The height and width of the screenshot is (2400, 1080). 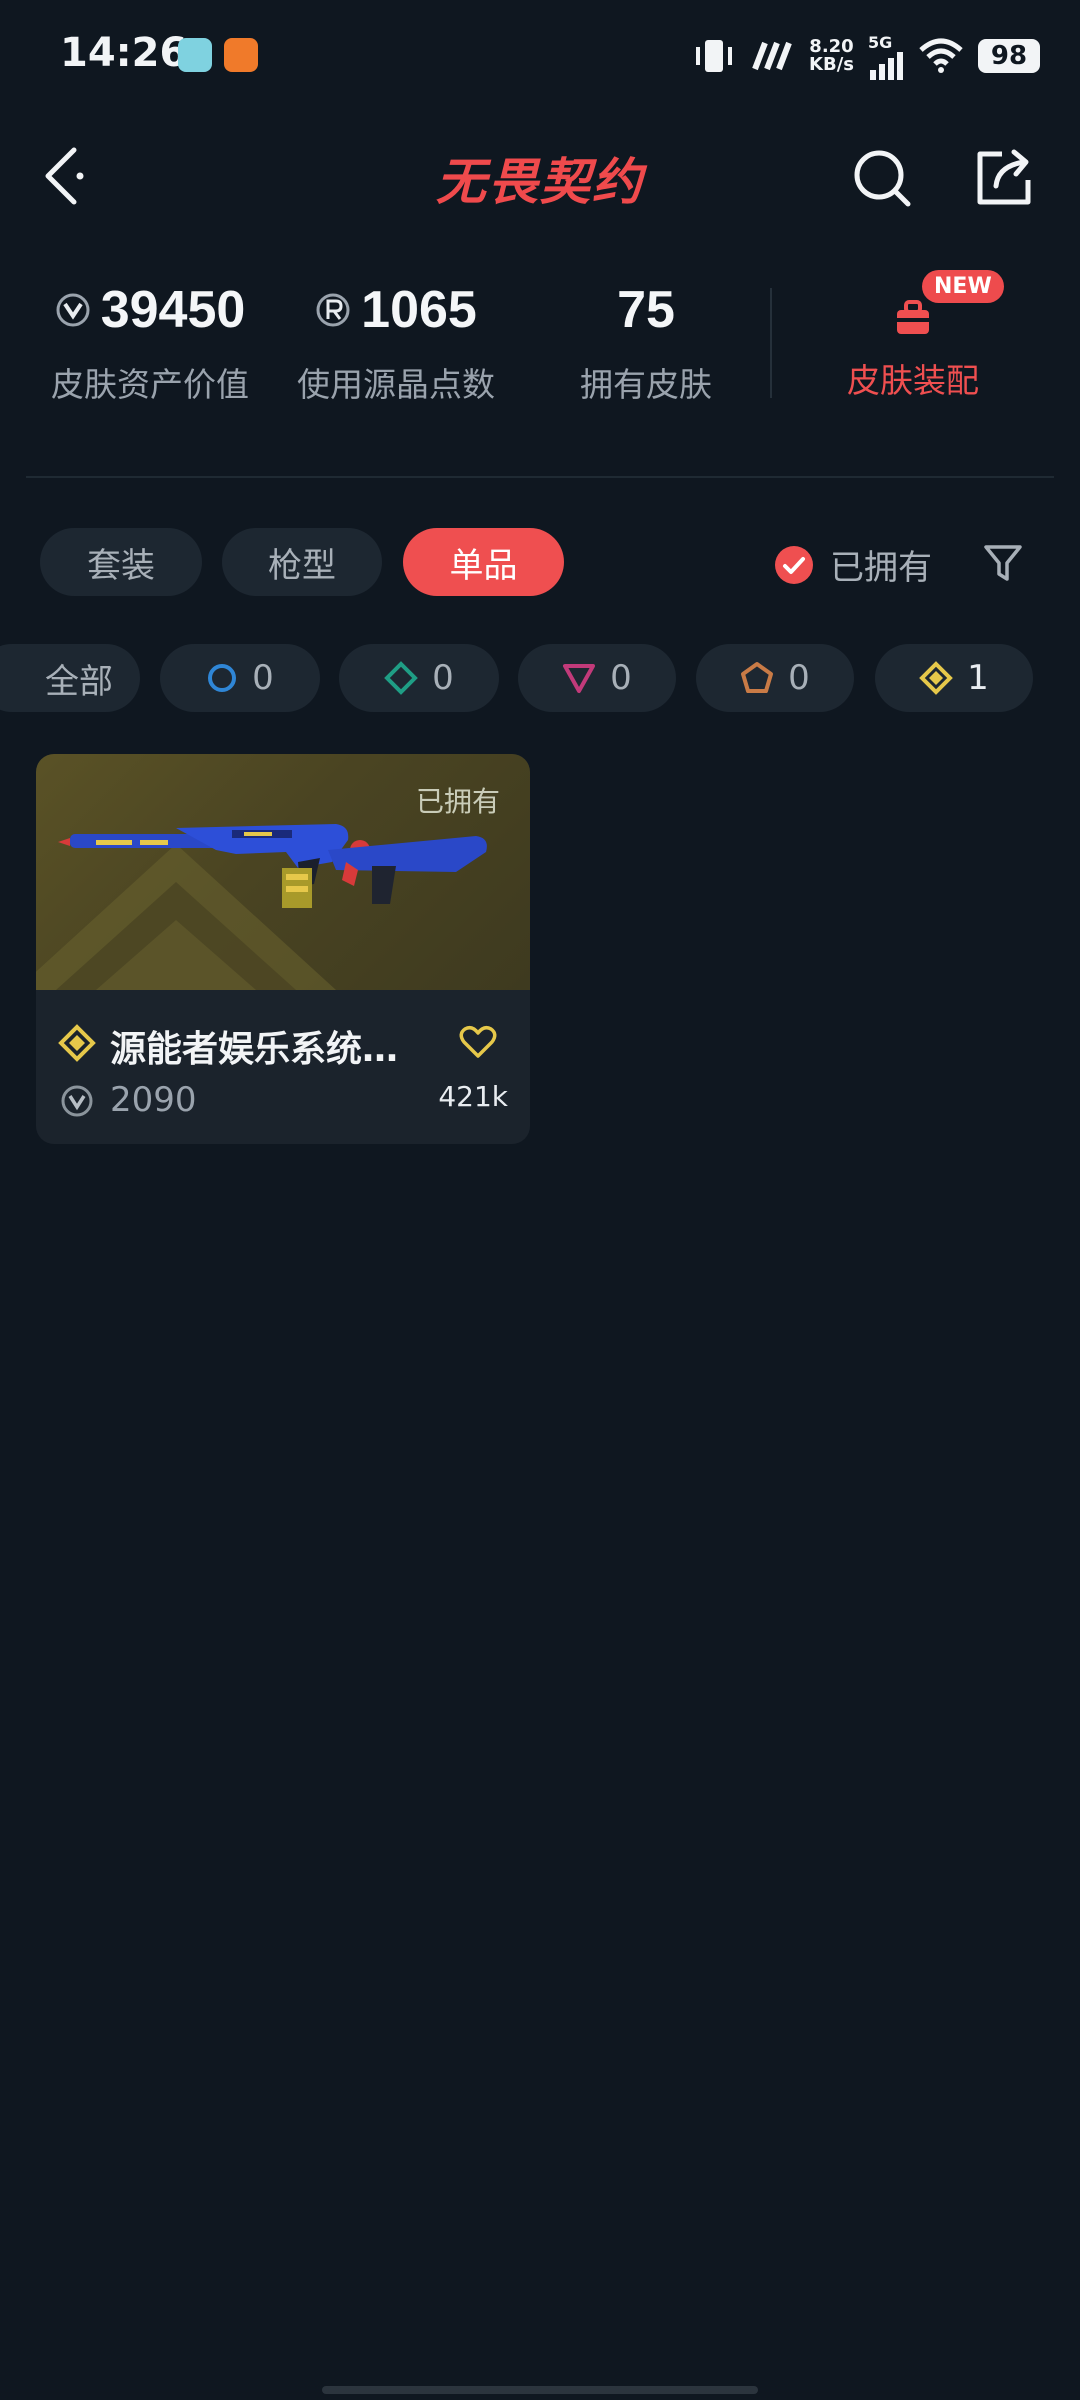 I want to click on new-badge: NEW, so click(x=963, y=286).